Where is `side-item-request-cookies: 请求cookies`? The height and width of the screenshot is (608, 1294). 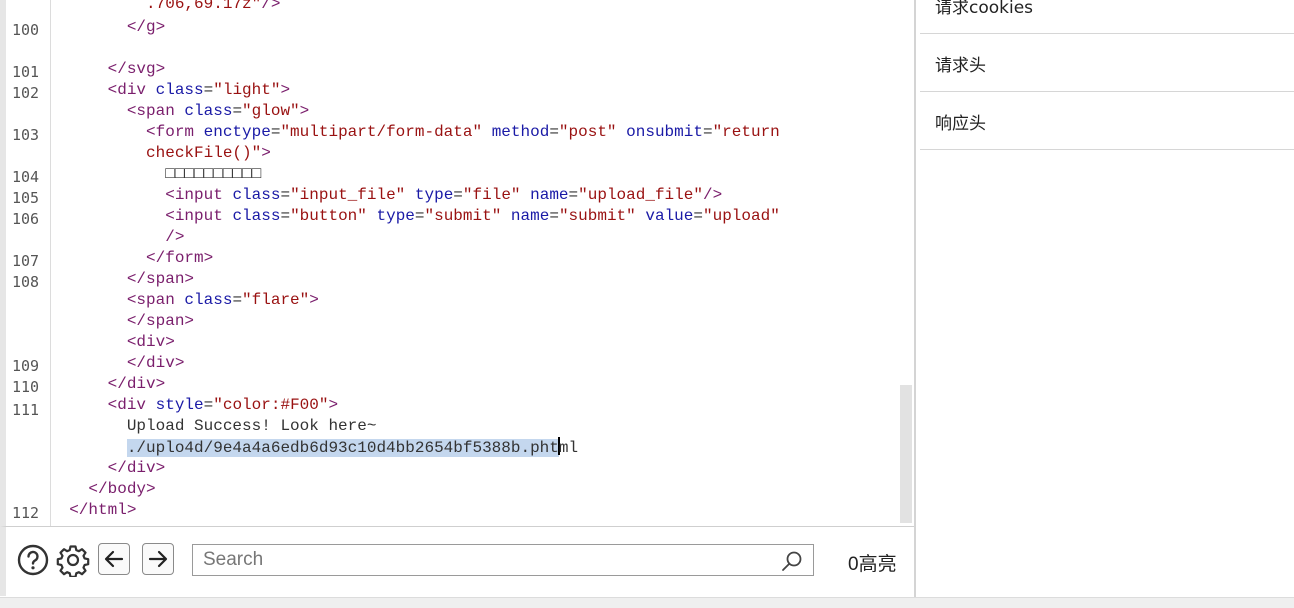
side-item-request-cookies: 请求cookies is located at coordinates (1107, 17).